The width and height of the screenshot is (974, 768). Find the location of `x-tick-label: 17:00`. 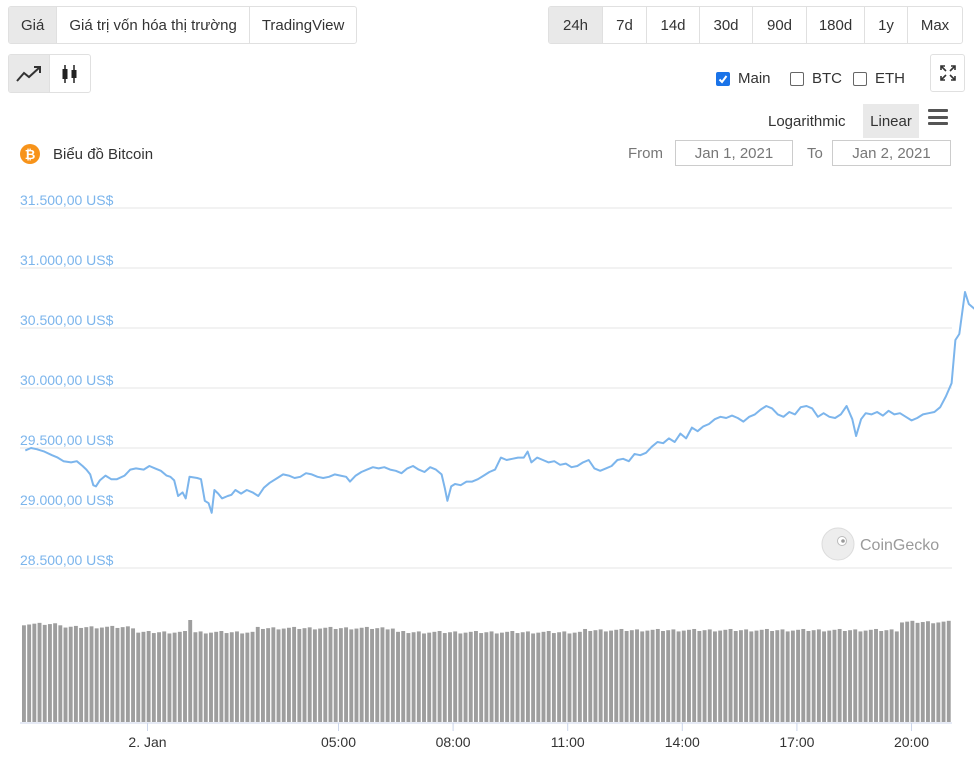

x-tick-label: 17:00 is located at coordinates (796, 742).